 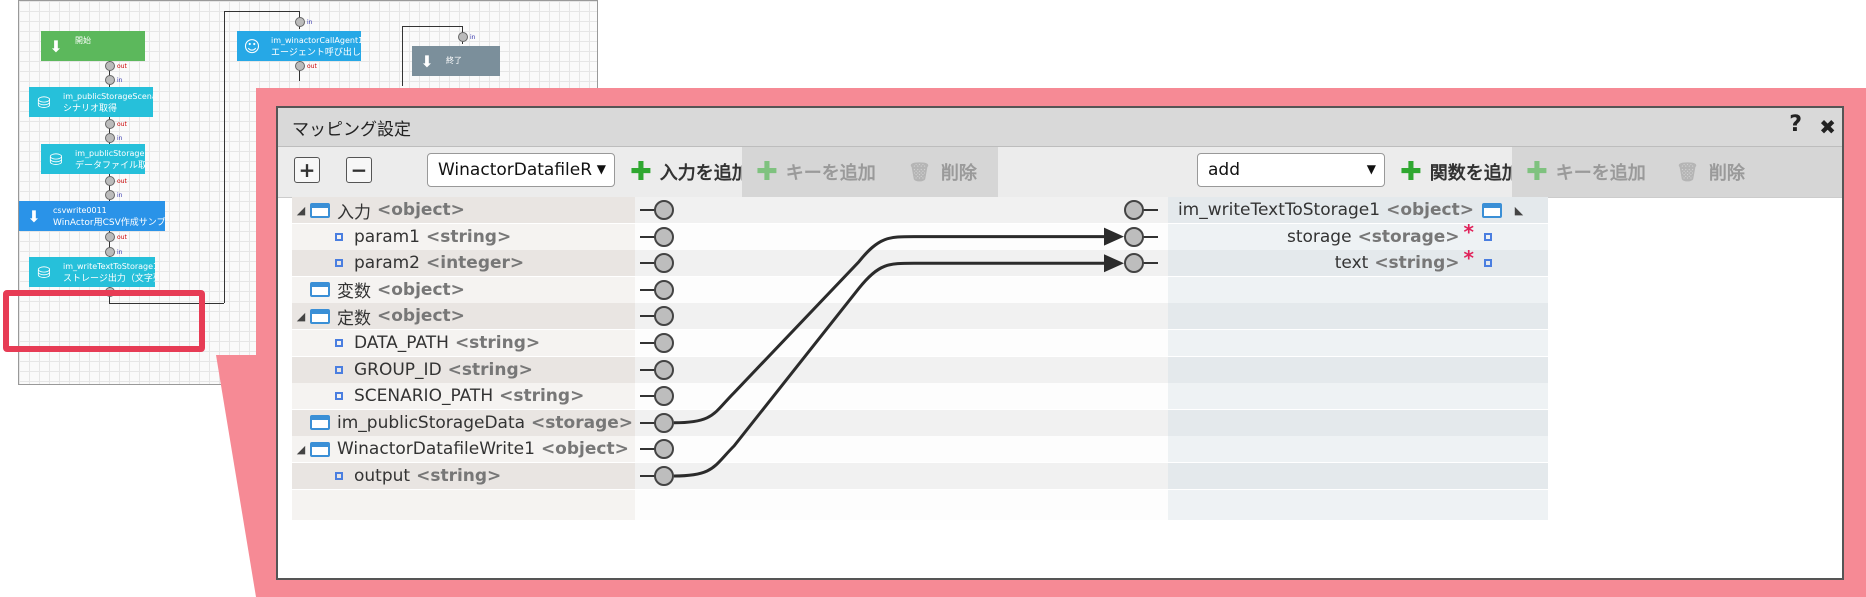 I want to click on expand-all-button: +, so click(x=307, y=170).